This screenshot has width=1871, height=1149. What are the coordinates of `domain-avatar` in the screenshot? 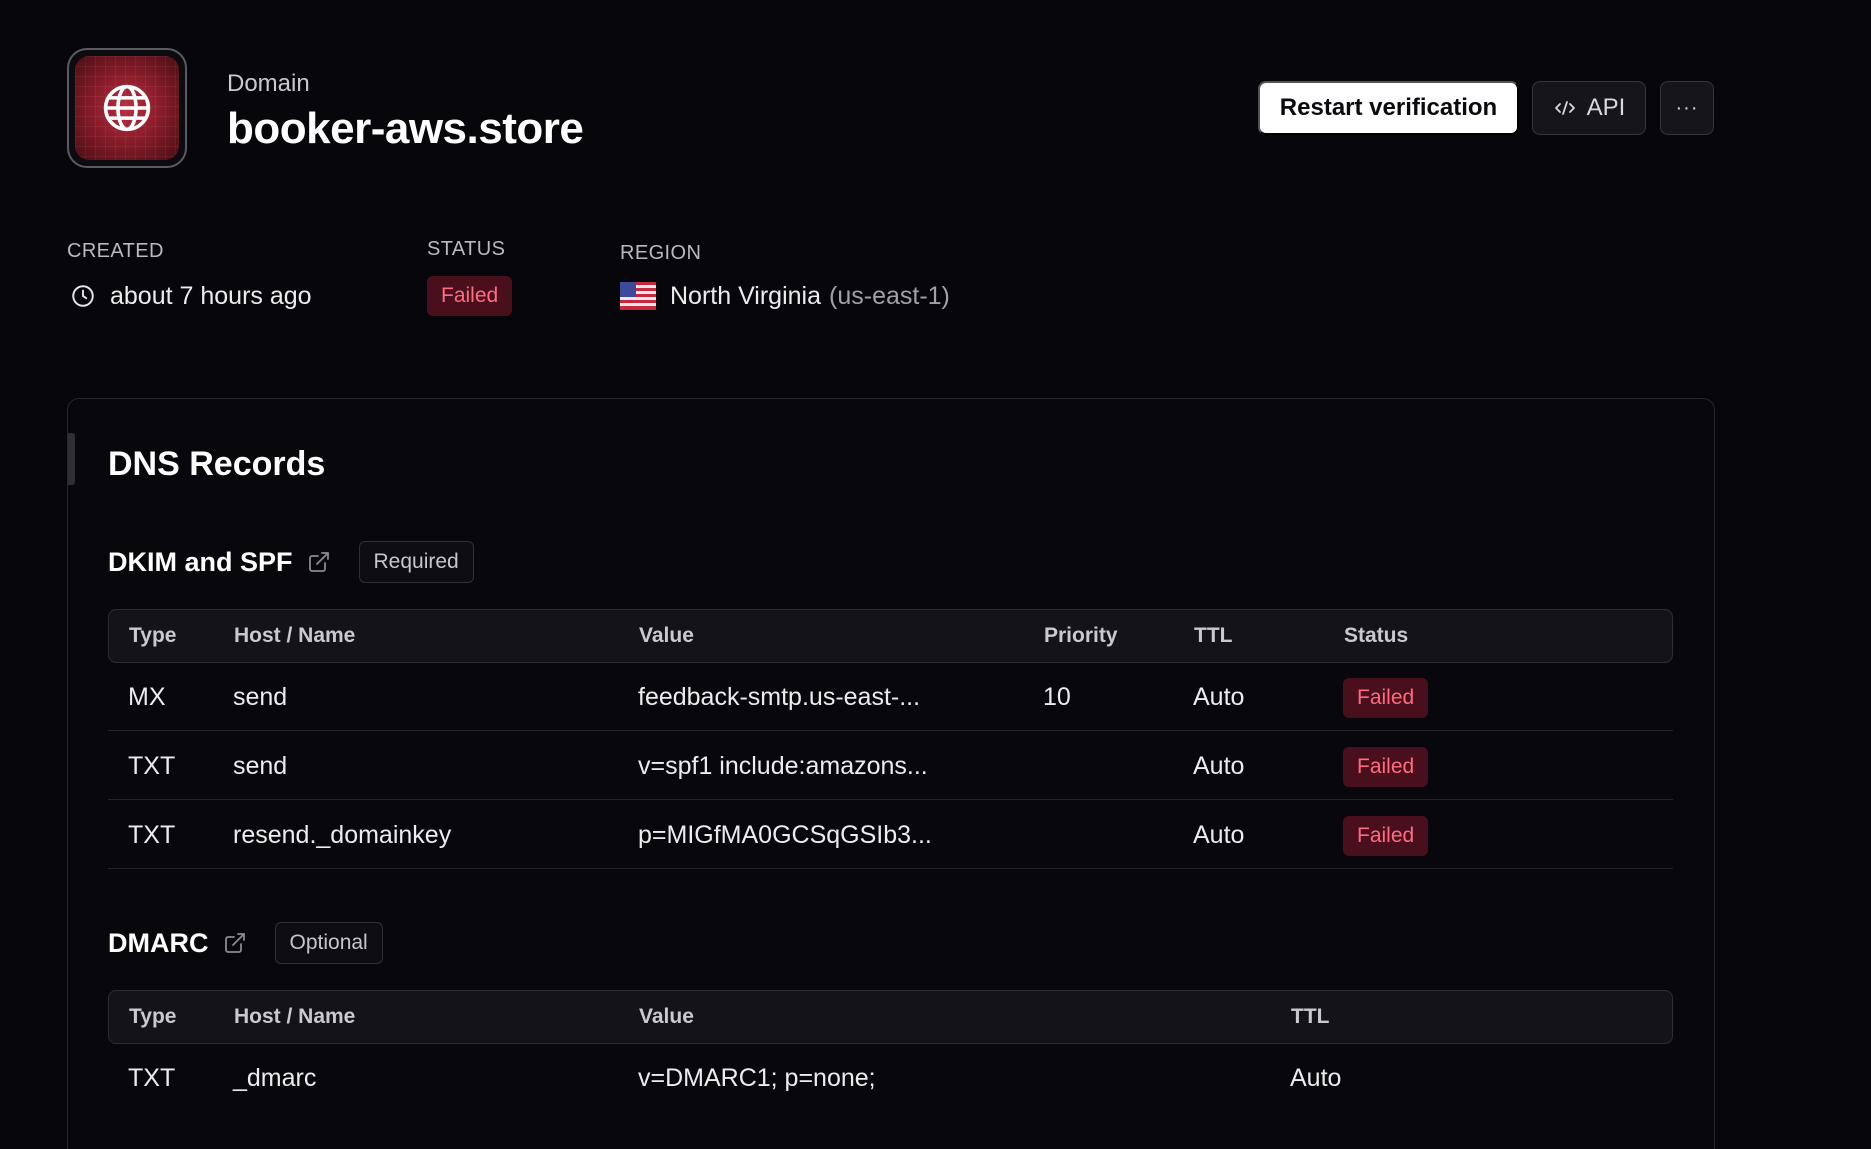 It's located at (127, 108).